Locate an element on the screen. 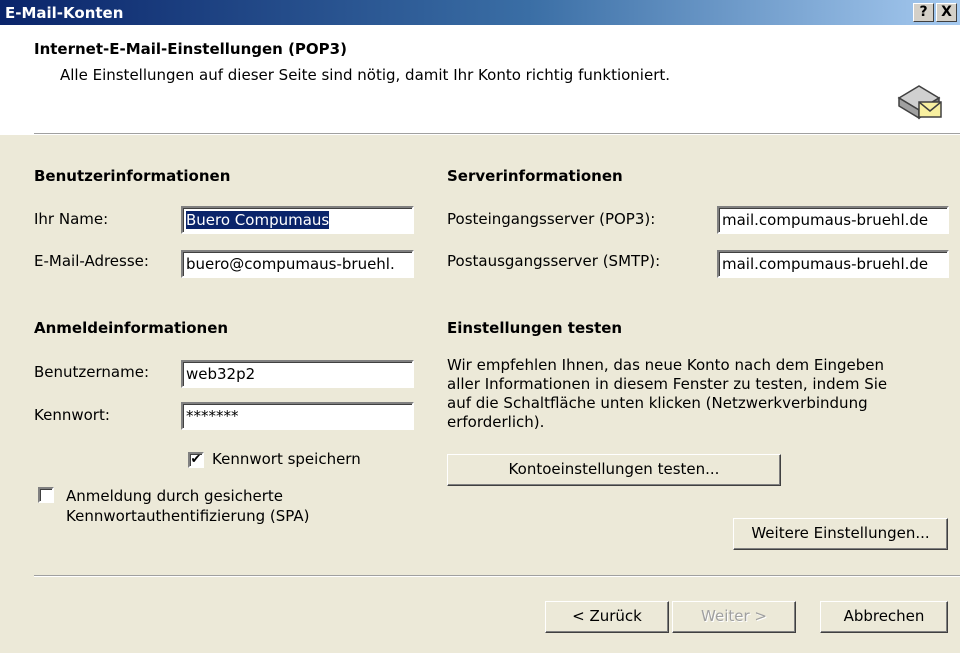 The width and height of the screenshot is (960, 653). server-info-heading: Serverinformationen is located at coordinates (535, 176).